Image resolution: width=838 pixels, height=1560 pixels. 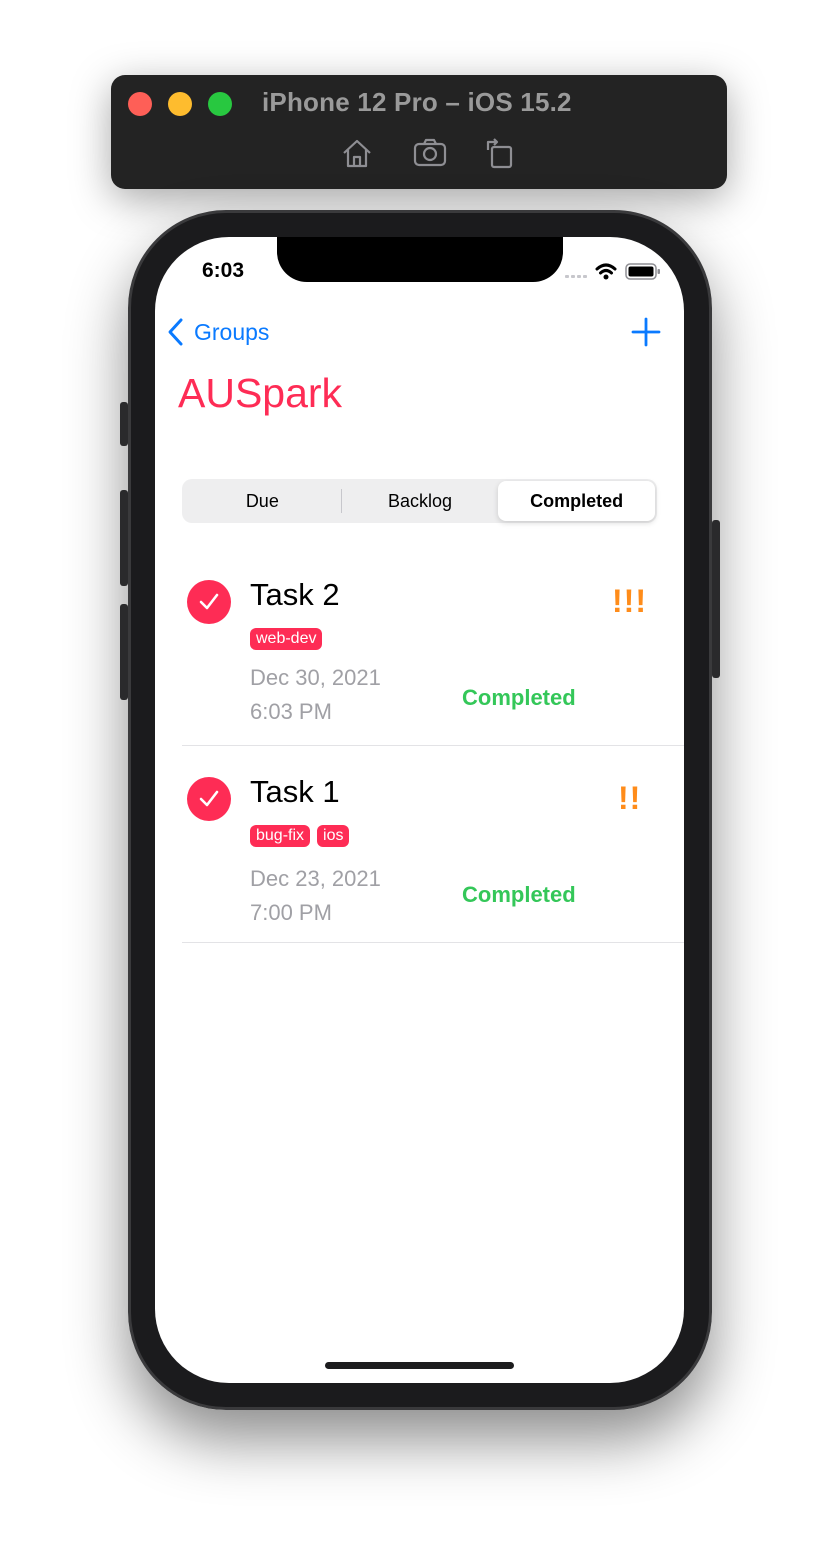 What do you see at coordinates (291, 912) in the screenshot?
I see `task-time: 7:00 PM` at bounding box center [291, 912].